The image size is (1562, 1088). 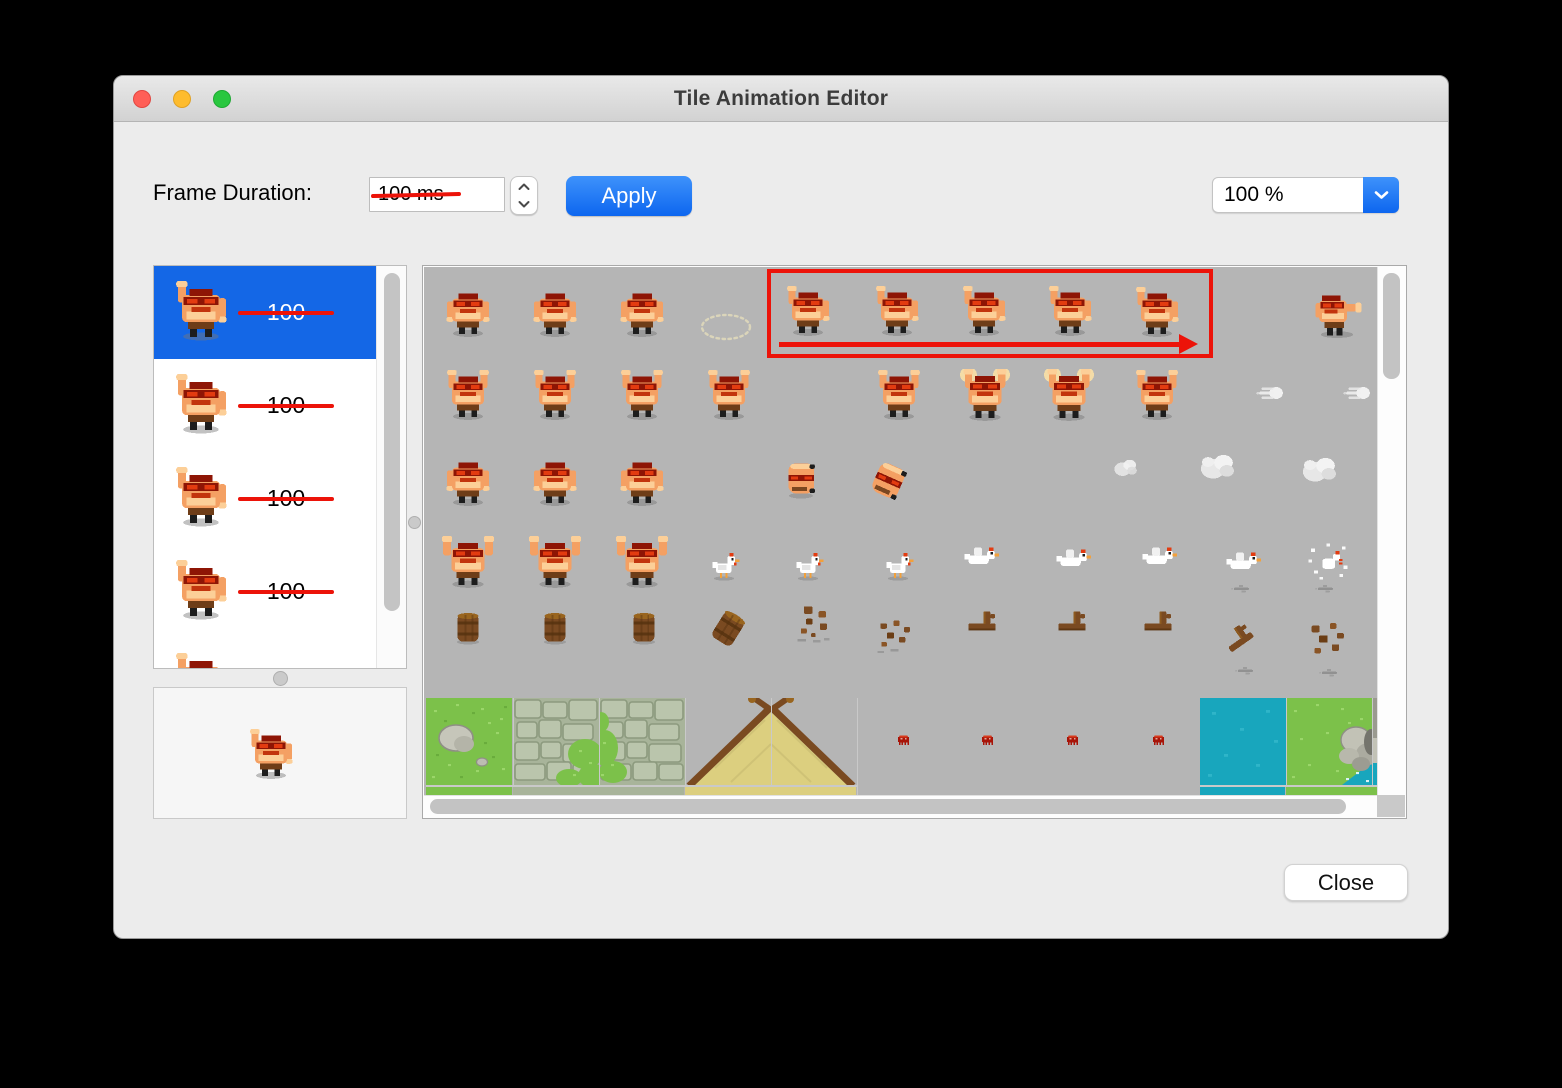 I want to click on tile-tent-left, so click(x=728, y=741).